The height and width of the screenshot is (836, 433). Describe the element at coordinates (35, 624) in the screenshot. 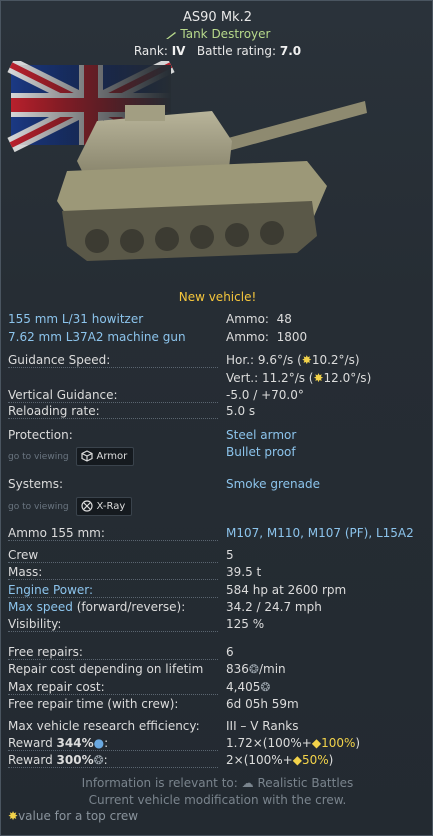

I see `visibility-label: Visibility:` at that location.